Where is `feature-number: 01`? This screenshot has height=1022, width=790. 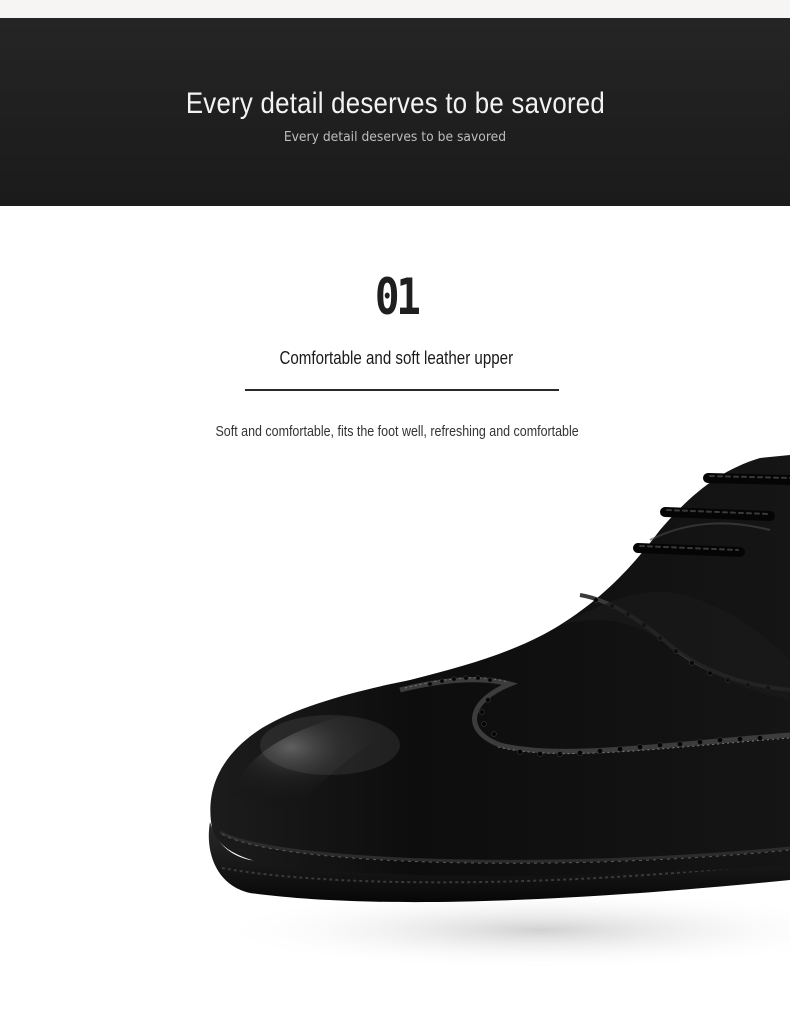
feature-number: 01 is located at coordinates (397, 297).